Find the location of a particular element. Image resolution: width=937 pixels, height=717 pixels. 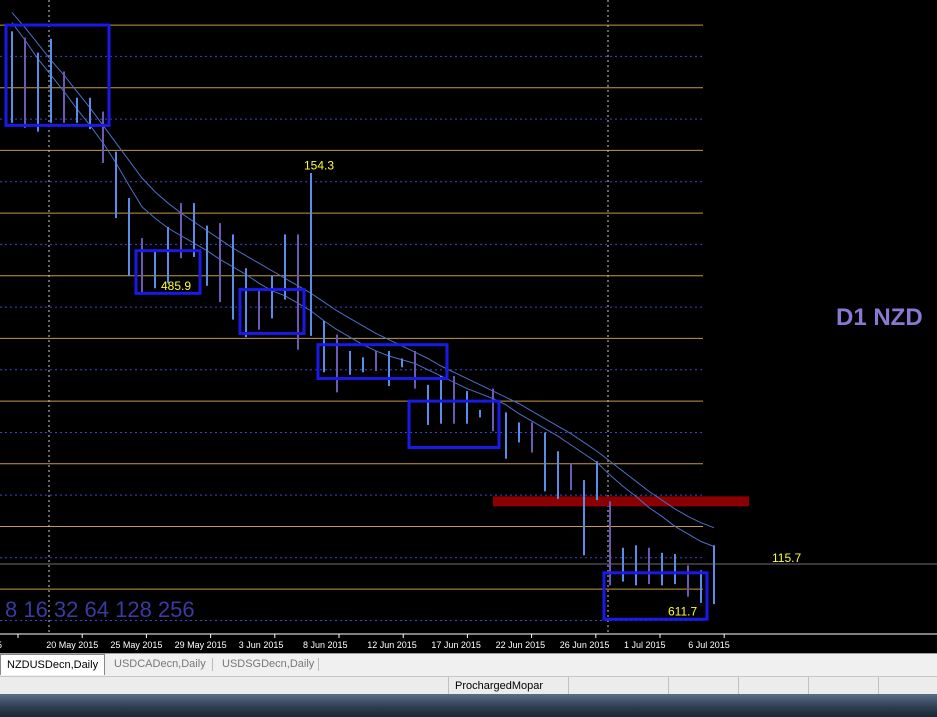

time-axis-label: 2015 is located at coordinates (1, 645).